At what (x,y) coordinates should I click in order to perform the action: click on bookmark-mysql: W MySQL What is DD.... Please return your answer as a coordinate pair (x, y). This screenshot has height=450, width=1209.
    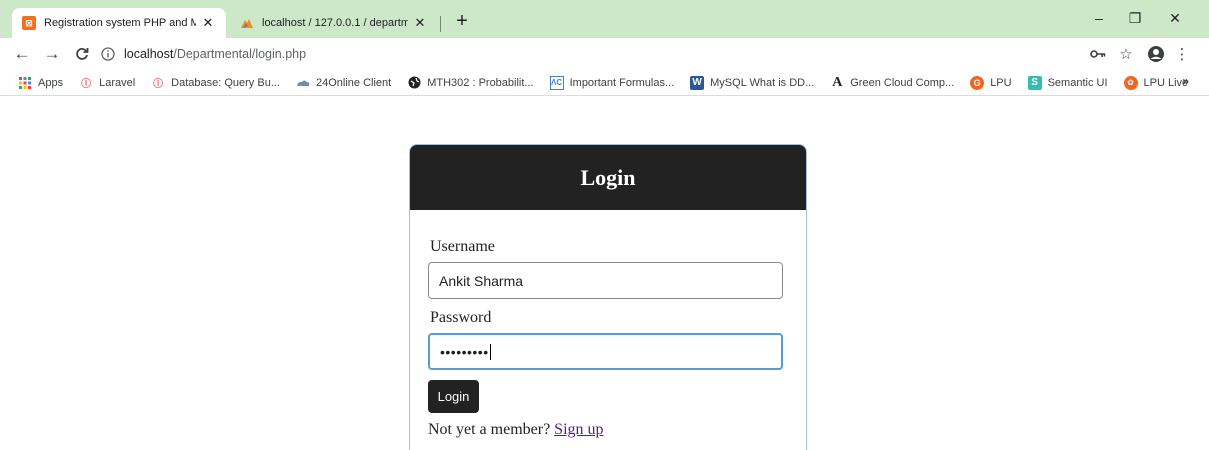
    Looking at the image, I should click on (752, 82).